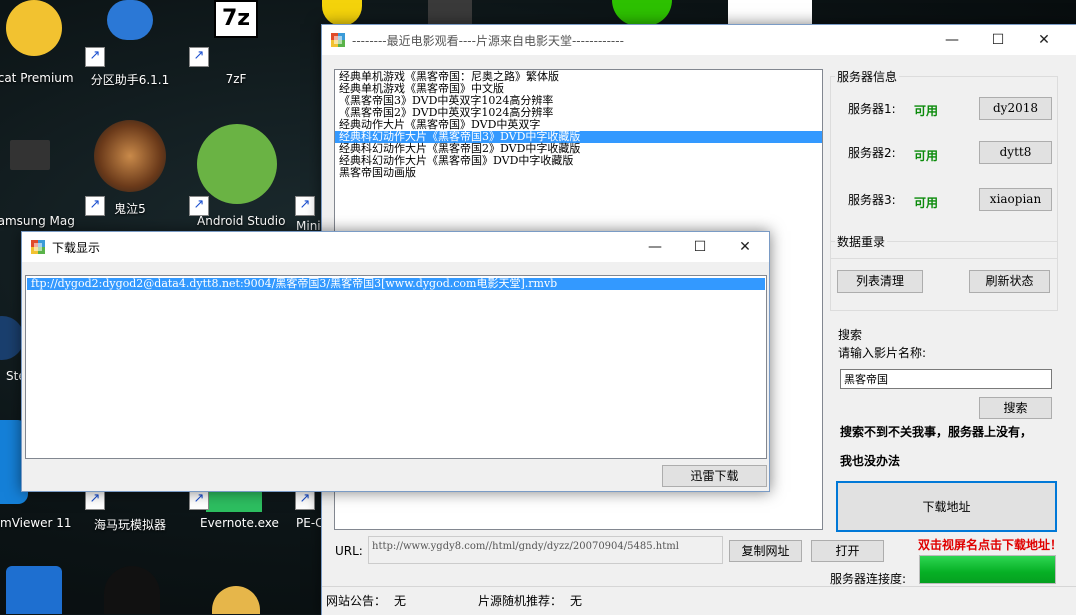 This screenshot has width=1076, height=615. What do you see at coordinates (882, 353) in the screenshot?
I see `search-prompt: 请输入影片名称:` at bounding box center [882, 353].